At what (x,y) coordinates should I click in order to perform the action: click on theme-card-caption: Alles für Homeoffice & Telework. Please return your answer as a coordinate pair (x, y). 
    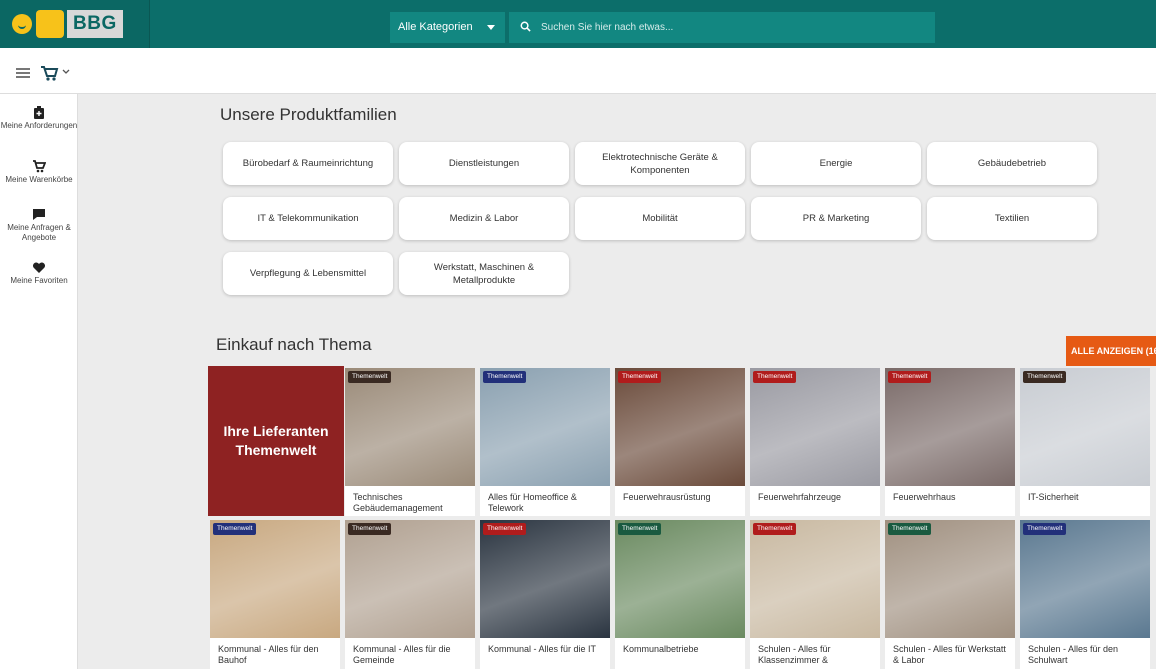
    Looking at the image, I should click on (532, 502).